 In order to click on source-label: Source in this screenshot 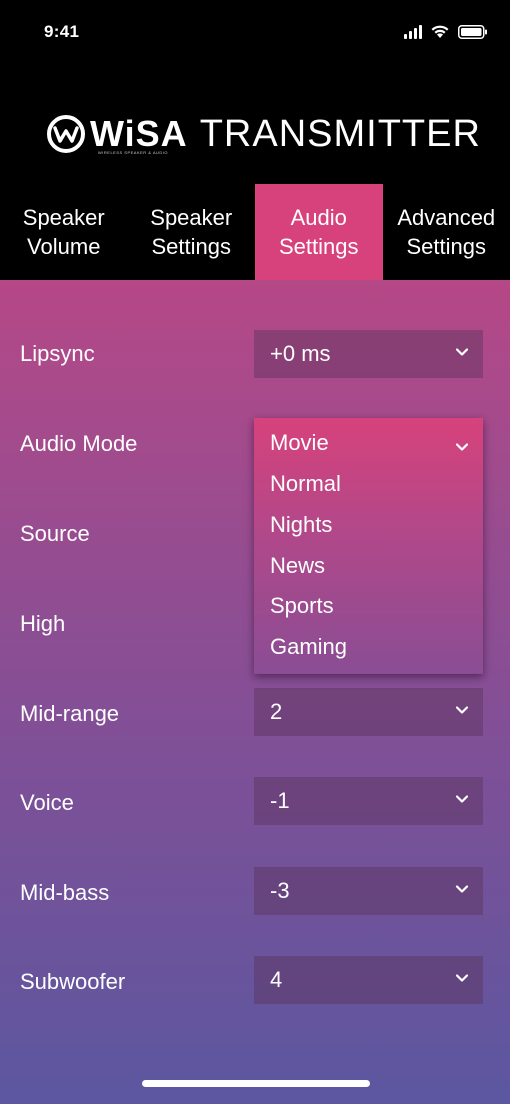, I will do `click(55, 533)`.